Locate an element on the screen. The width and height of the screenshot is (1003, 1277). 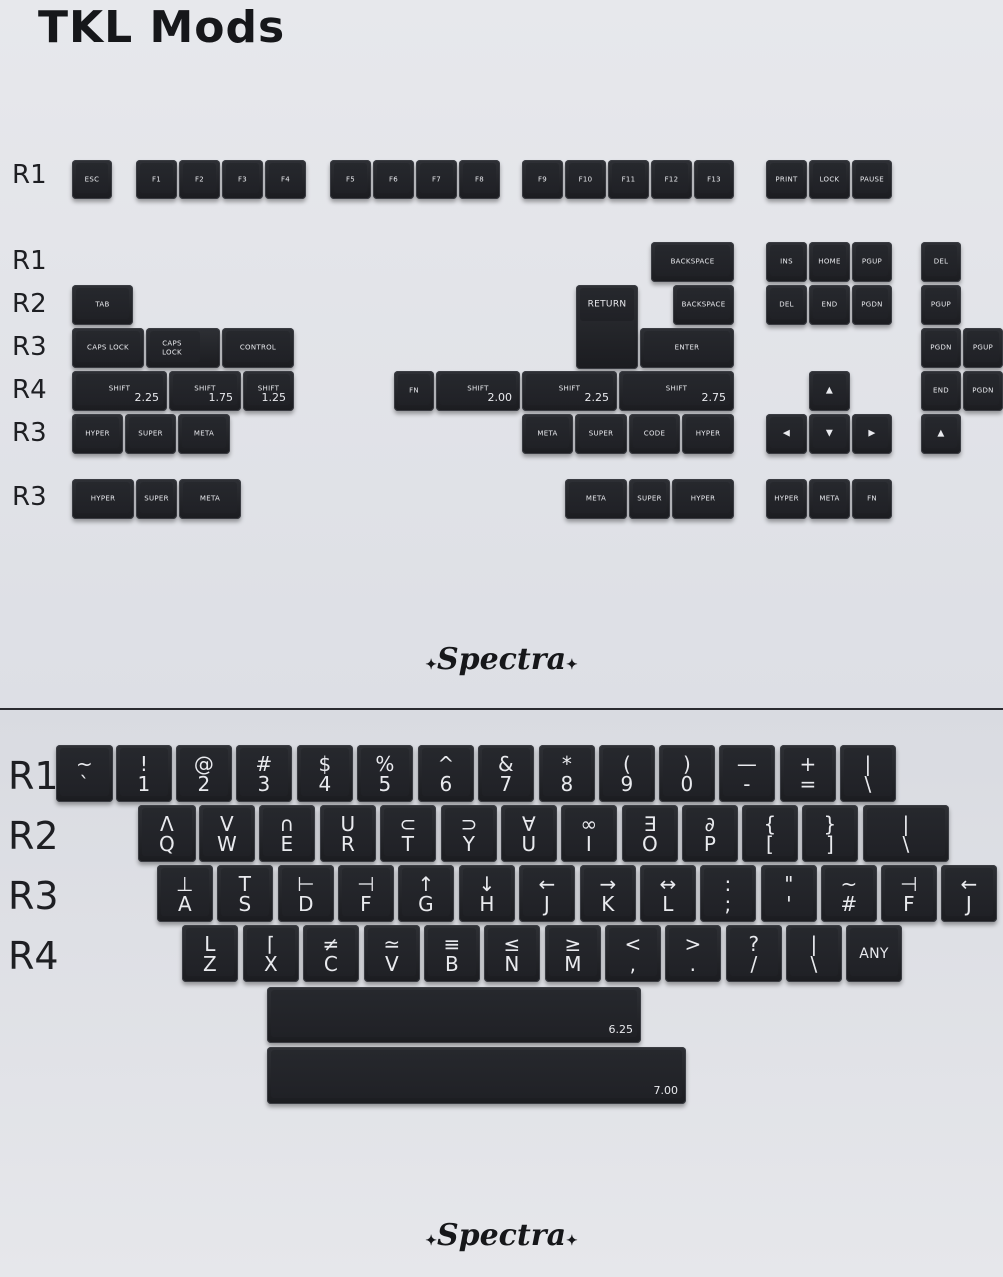
keycap-r2-8: ∞ I is located at coordinates (589, 833).